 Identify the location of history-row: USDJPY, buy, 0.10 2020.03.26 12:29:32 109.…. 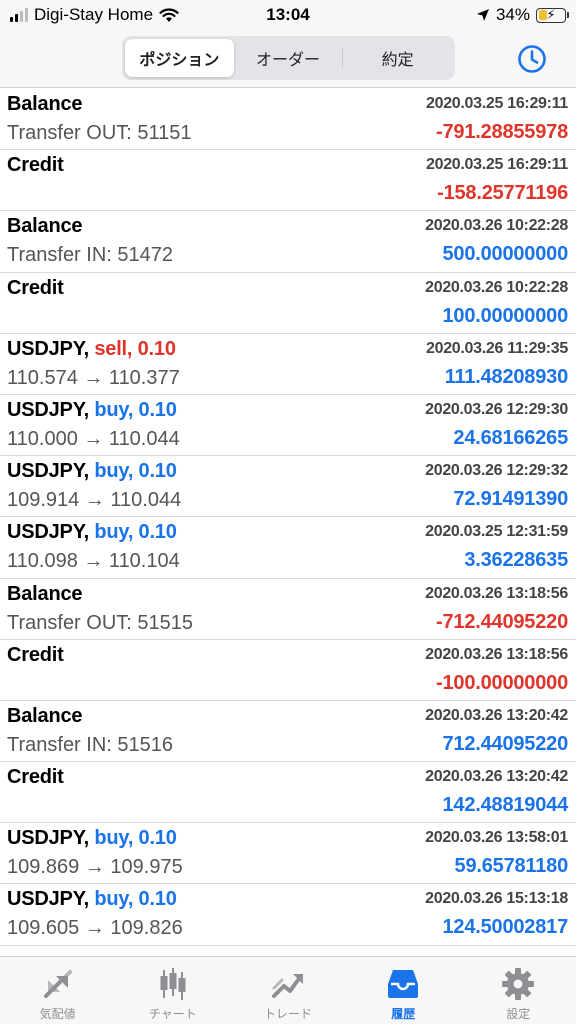
(288, 487).